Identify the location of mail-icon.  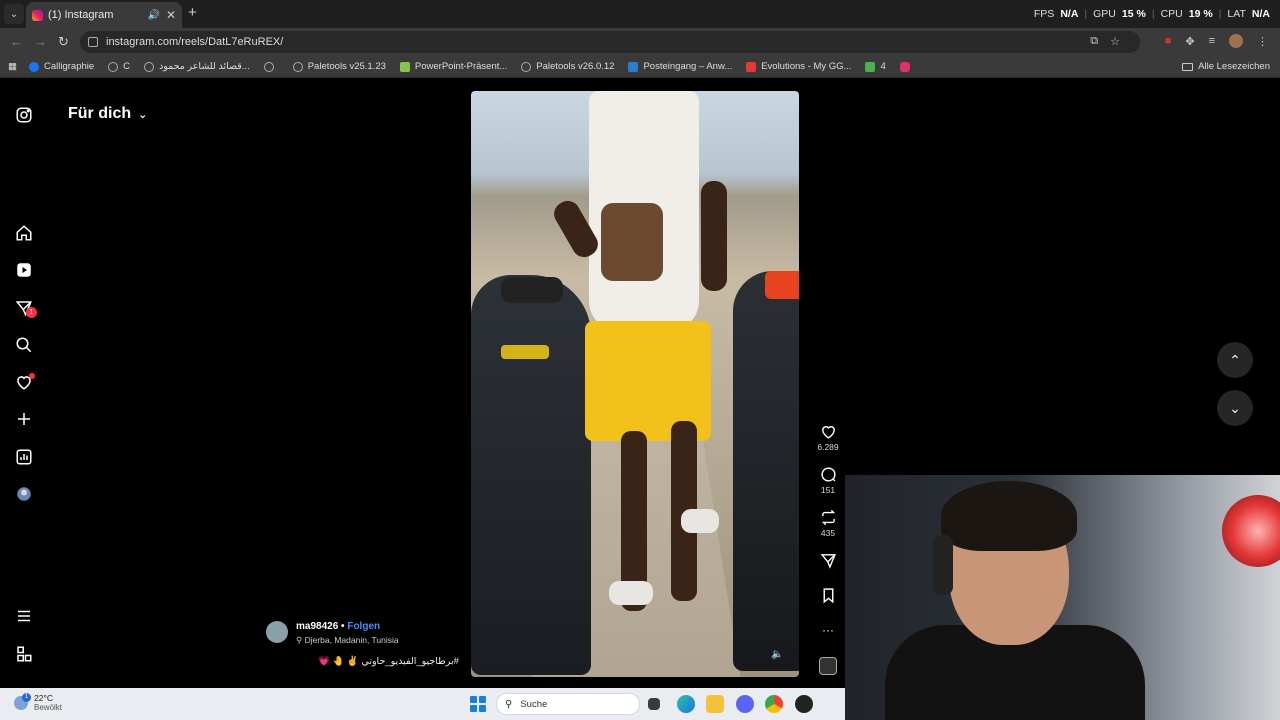
(633, 66).